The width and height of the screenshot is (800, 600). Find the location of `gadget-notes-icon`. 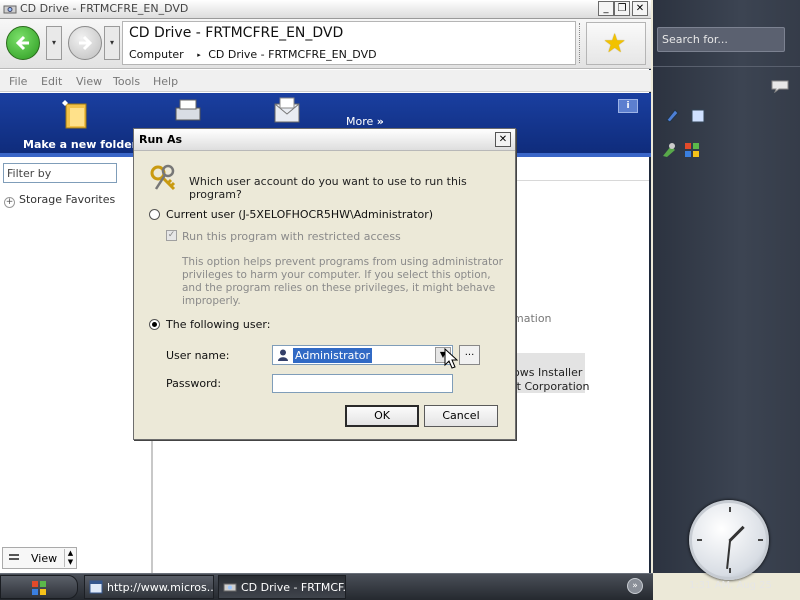

gadget-notes-icon is located at coordinates (698, 116).